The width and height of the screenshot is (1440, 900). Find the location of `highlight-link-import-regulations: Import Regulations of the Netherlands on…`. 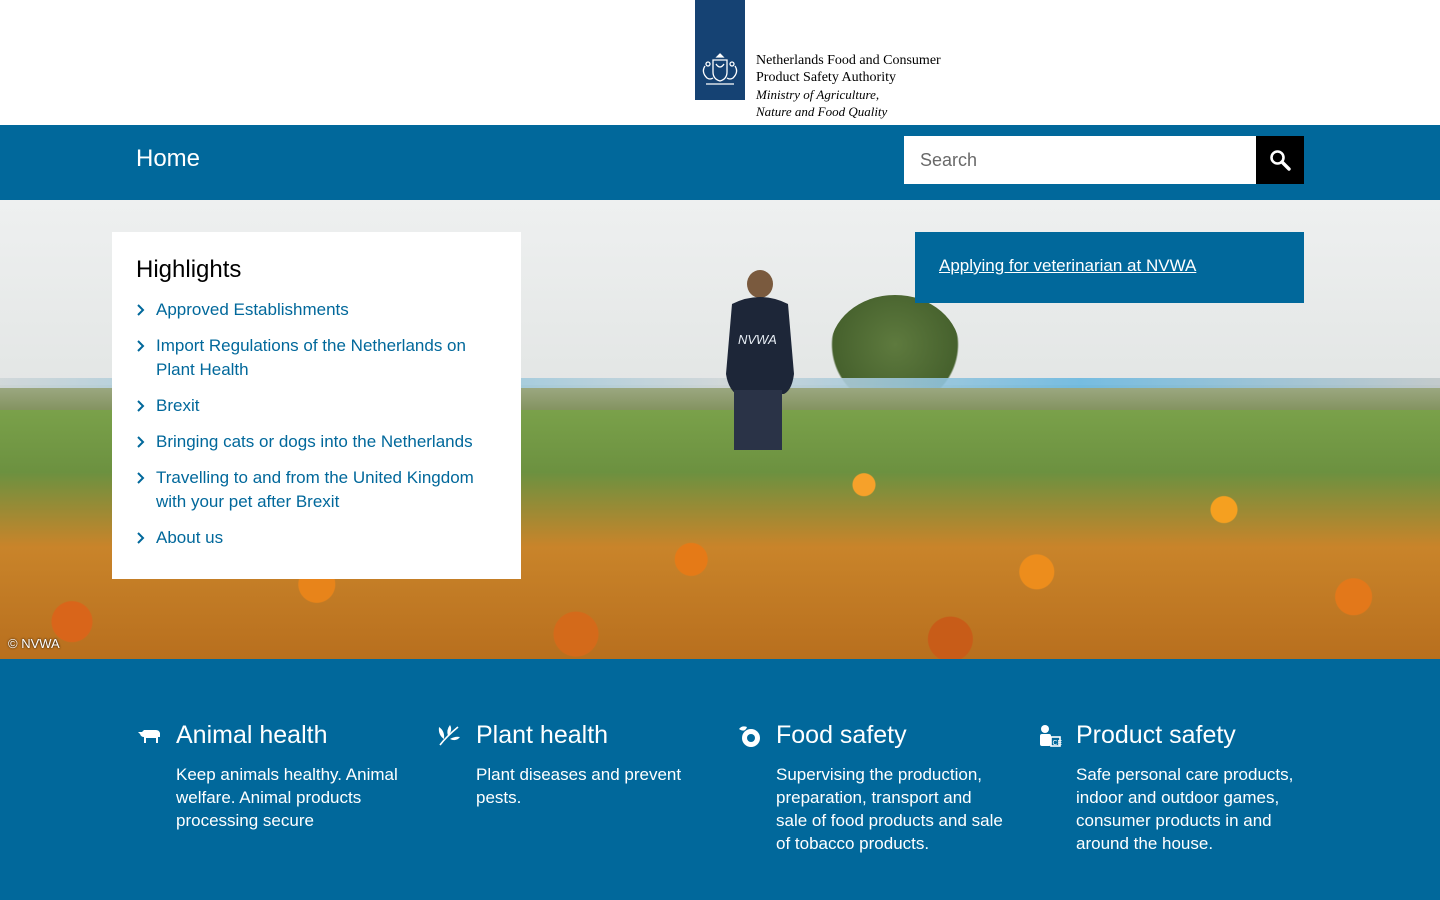

highlight-link-import-regulations: Import Regulations of the Netherlands on… is located at coordinates (311, 357).